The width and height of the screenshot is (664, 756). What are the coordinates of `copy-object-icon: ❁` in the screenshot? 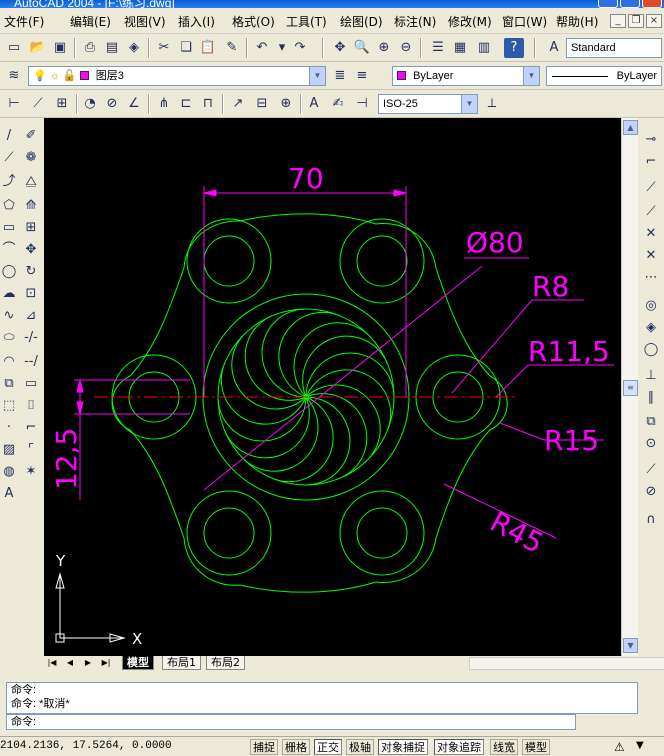 It's located at (31, 158).